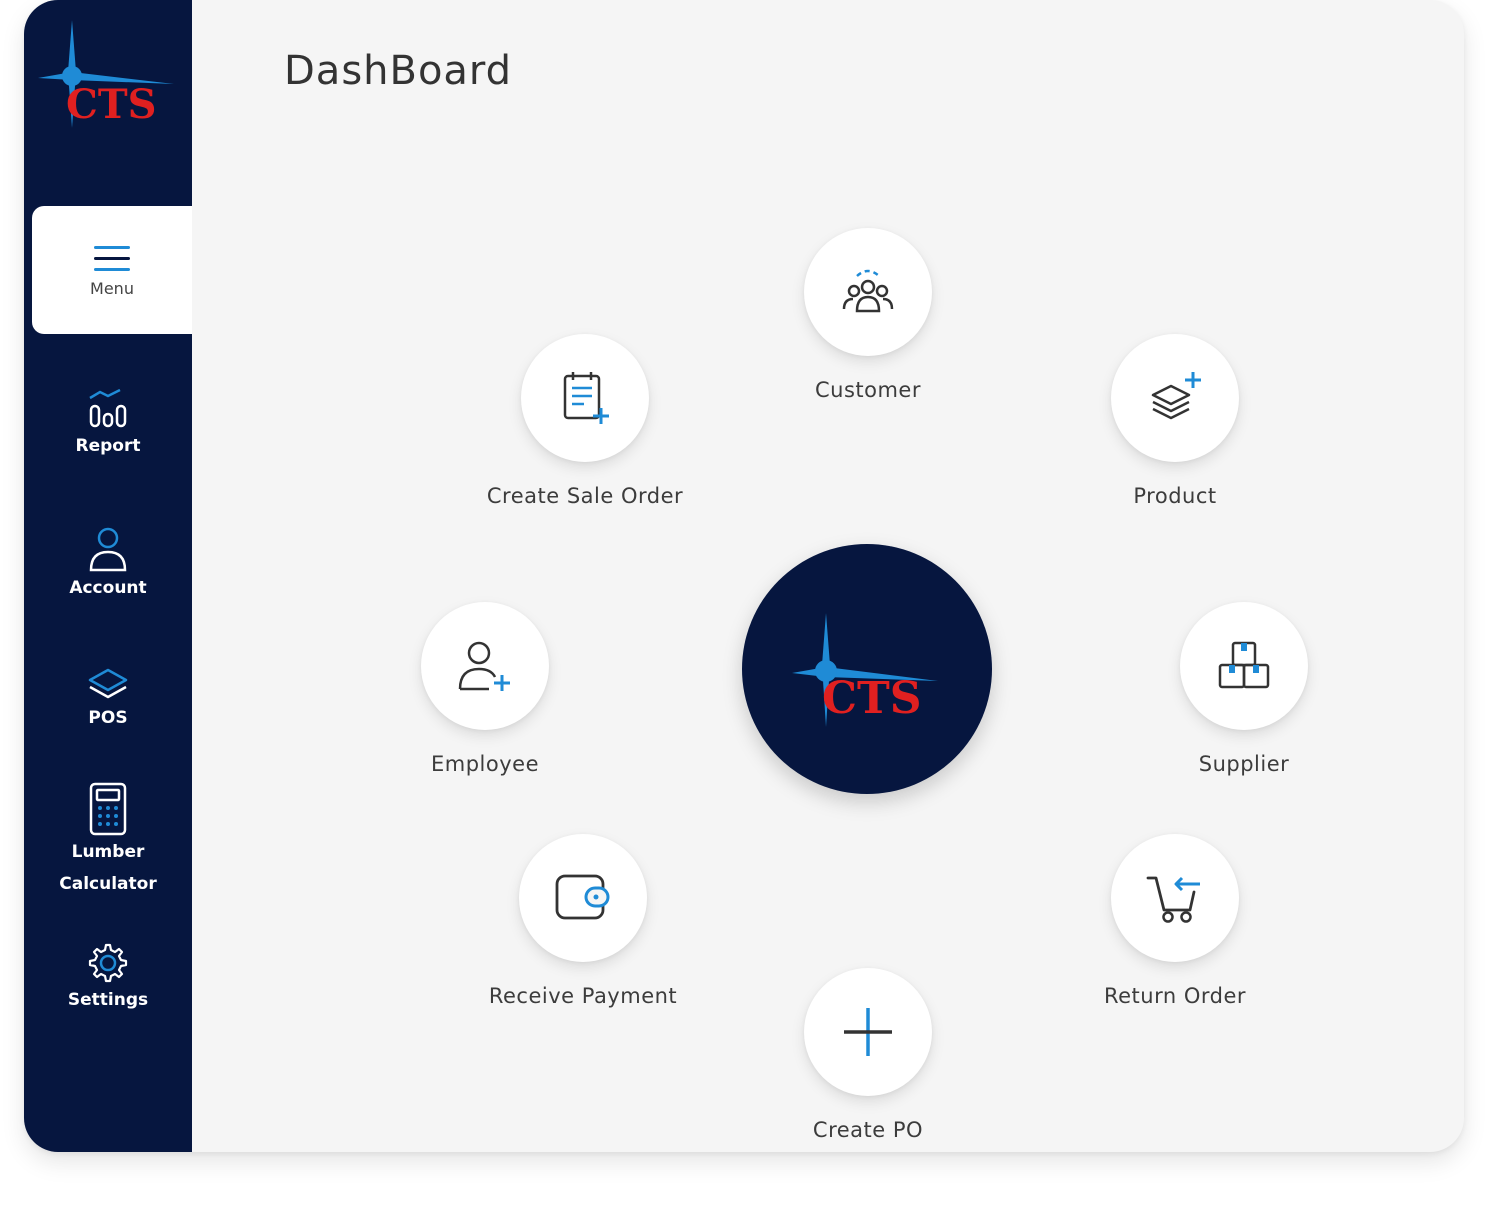 This screenshot has height=1207, width=1488. I want to click on sidebar-item-calculator-label: Calculator, so click(108, 884).